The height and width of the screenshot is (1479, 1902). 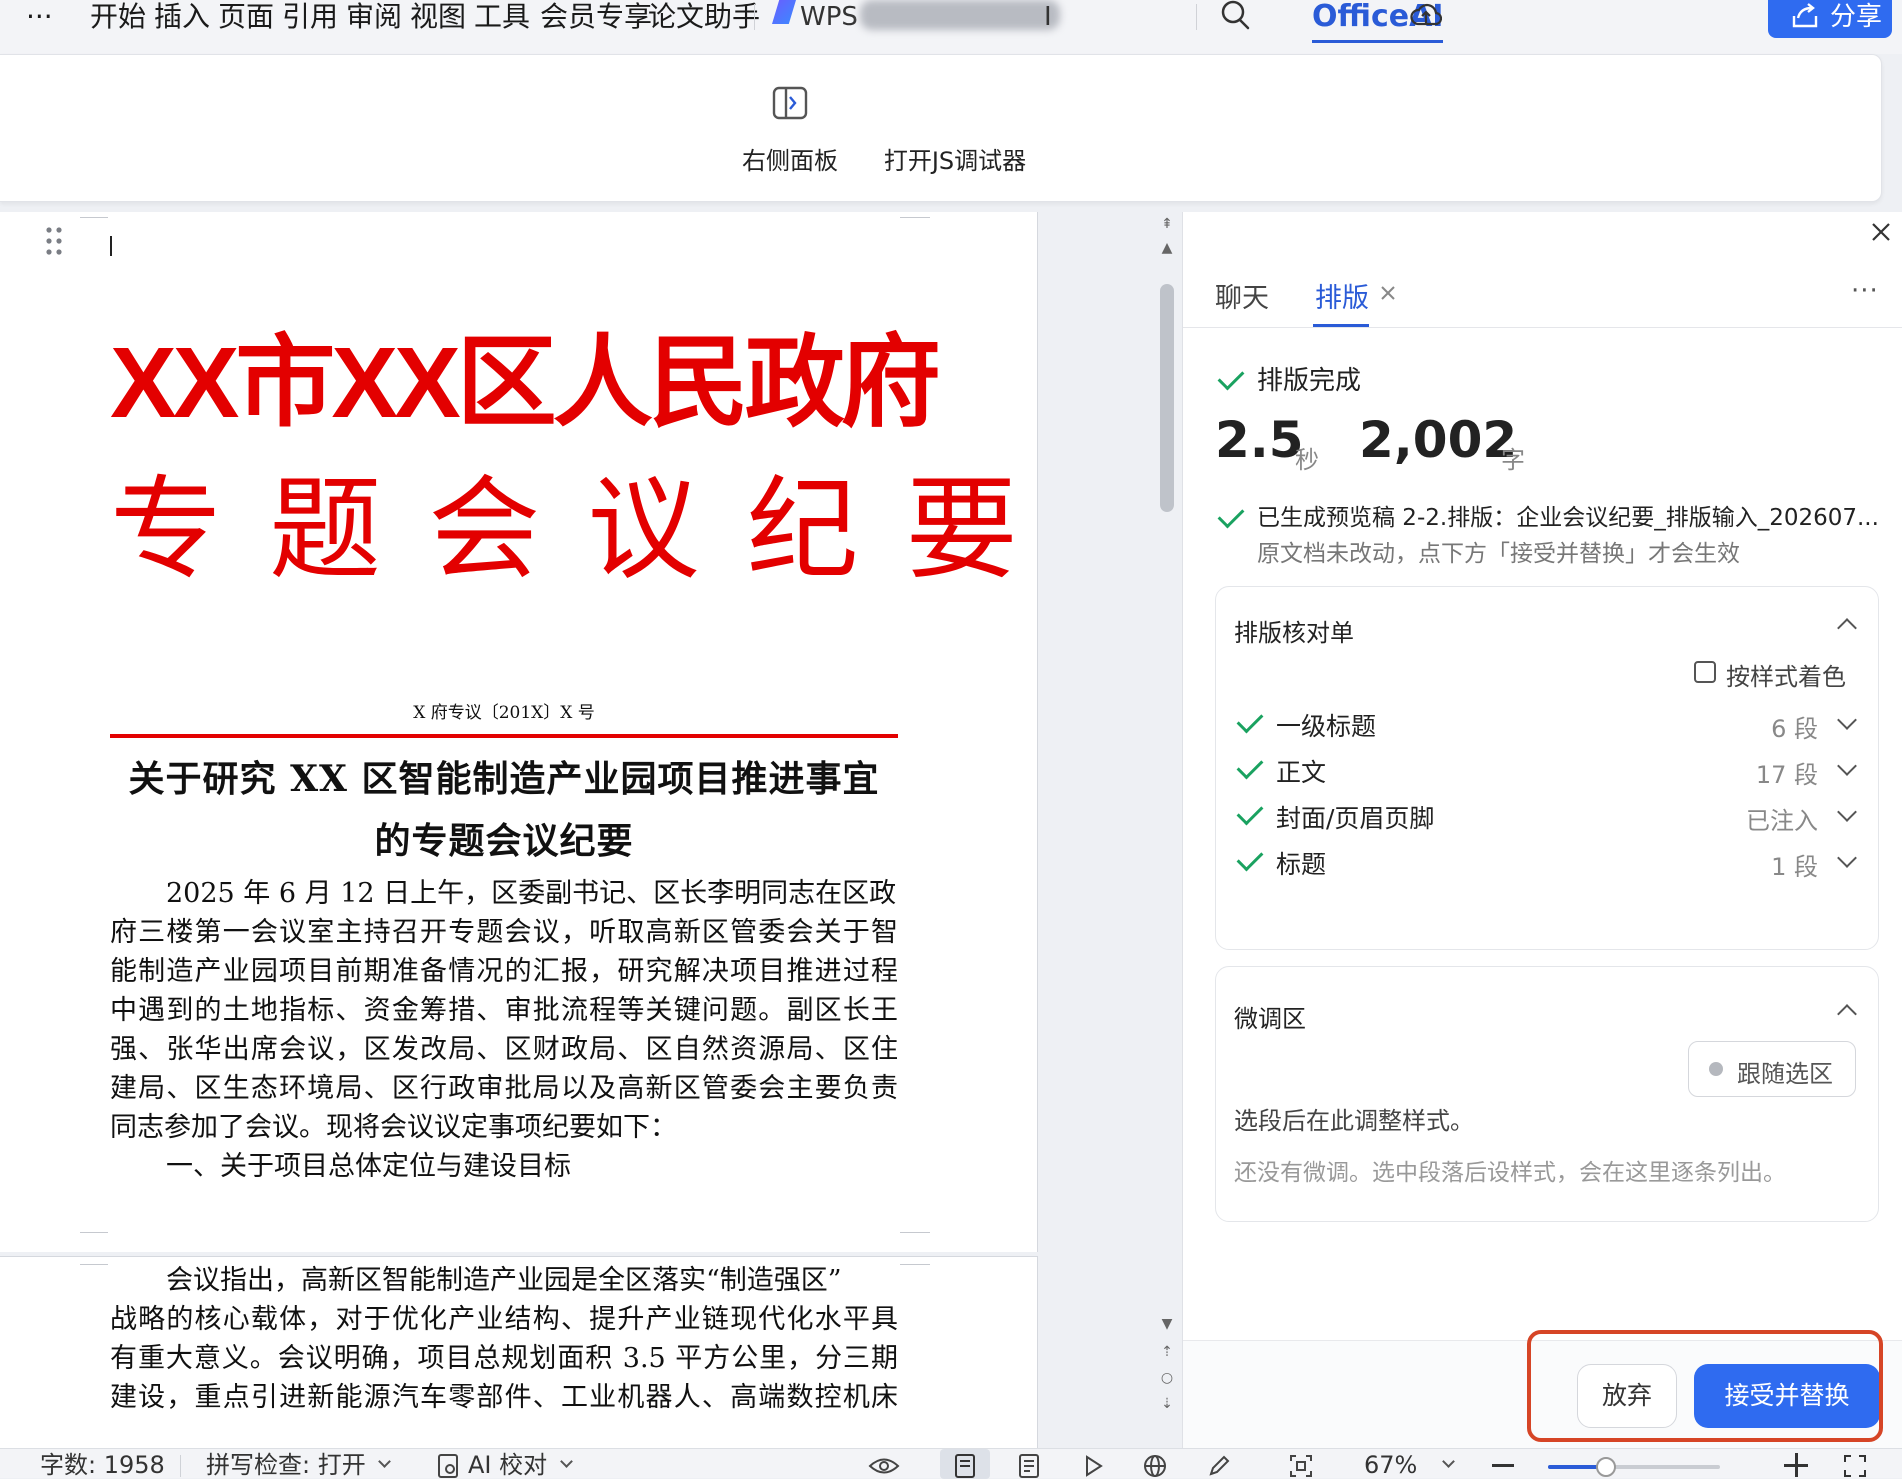 What do you see at coordinates (180, 1466) in the screenshot?
I see `status-divider` at bounding box center [180, 1466].